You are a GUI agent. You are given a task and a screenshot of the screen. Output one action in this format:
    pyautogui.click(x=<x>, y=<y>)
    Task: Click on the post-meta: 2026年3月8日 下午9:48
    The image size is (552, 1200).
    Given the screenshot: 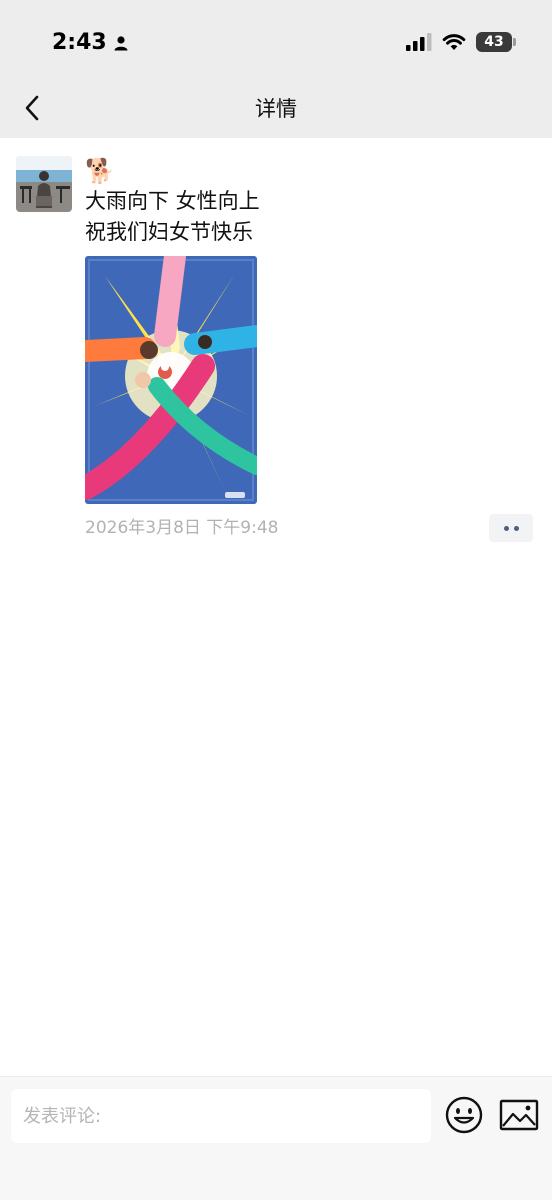 What is the action you would take?
    pyautogui.click(x=310, y=528)
    